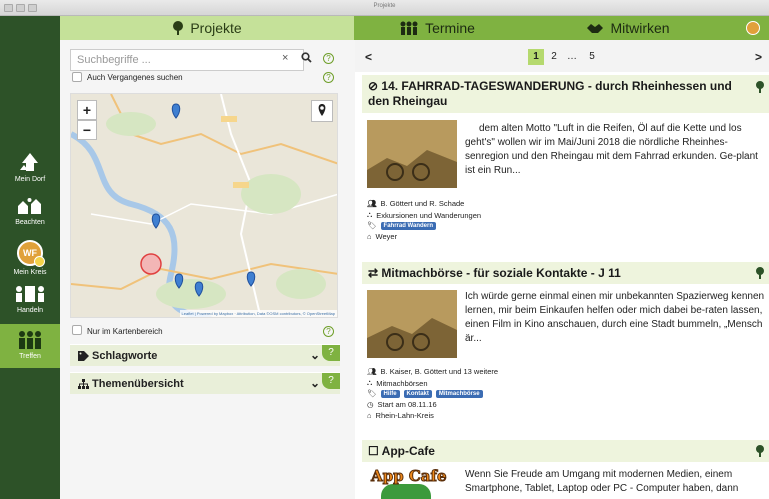 The width and height of the screenshot is (769, 499). What do you see at coordinates (450, 28) in the screenshot?
I see `tab-label: Termine` at bounding box center [450, 28].